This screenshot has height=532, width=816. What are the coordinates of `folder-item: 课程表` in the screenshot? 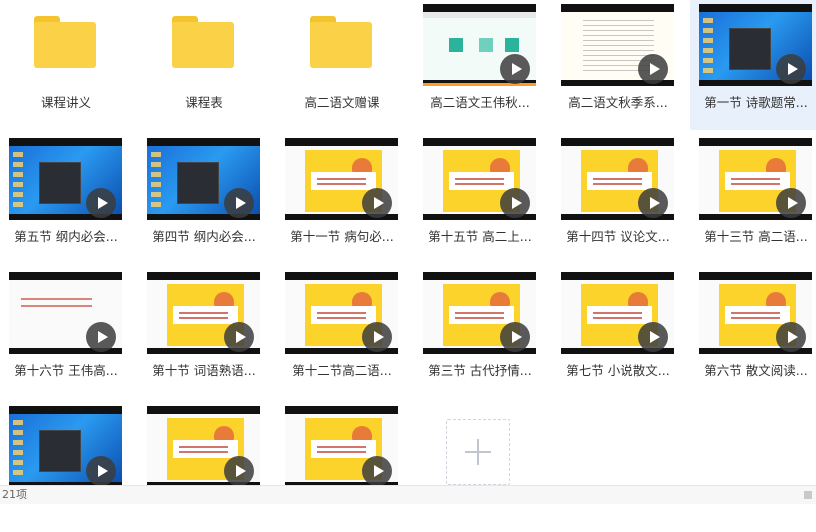 It's located at (204, 65).